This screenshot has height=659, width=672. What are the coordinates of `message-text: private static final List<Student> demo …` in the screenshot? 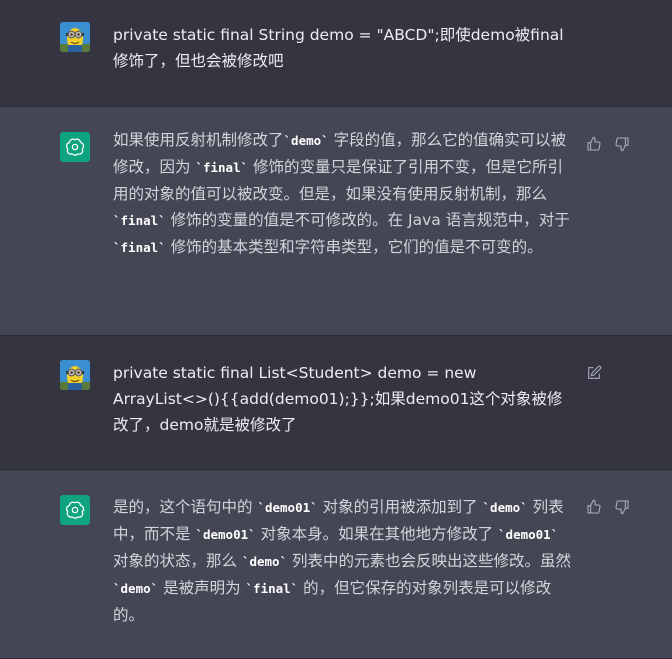 It's located at (344, 399).